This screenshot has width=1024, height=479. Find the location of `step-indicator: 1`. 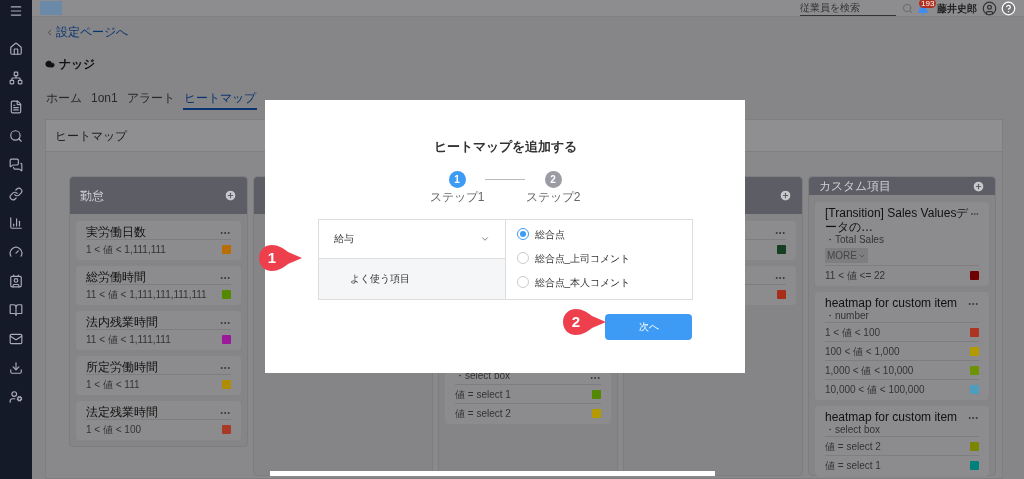

step-indicator: 1 is located at coordinates (457, 179).